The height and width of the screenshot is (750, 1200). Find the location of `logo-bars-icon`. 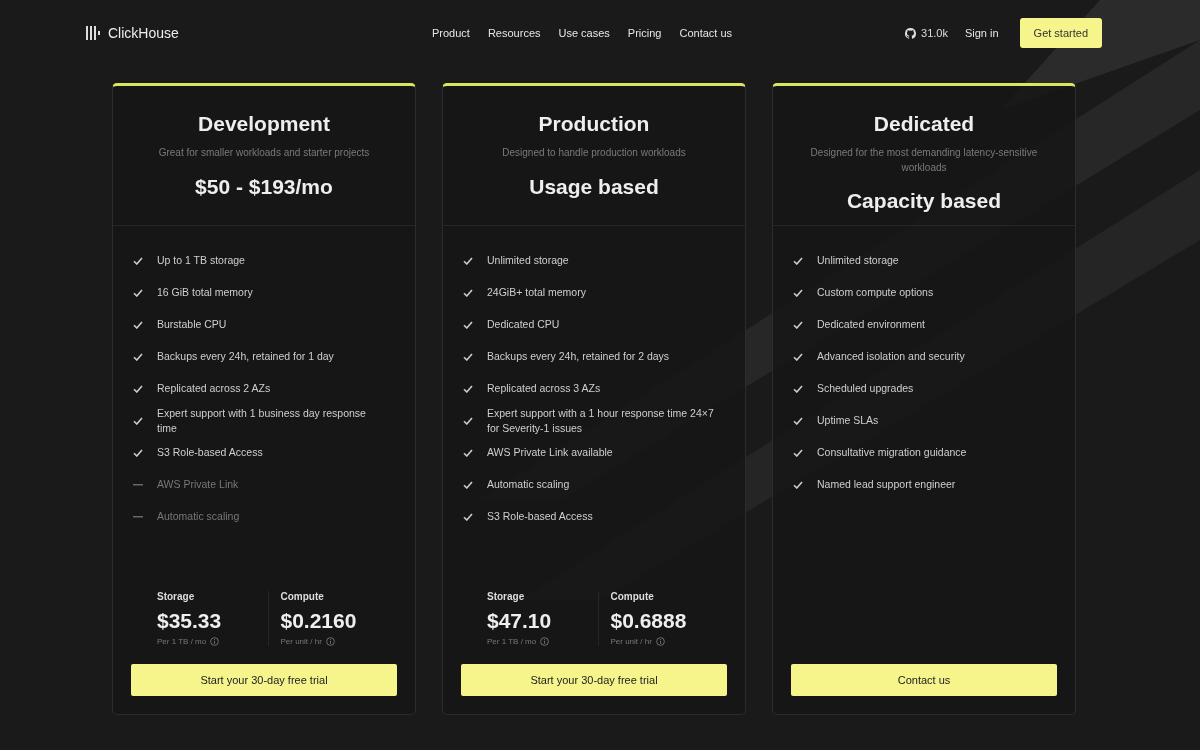

logo-bars-icon is located at coordinates (94, 33).